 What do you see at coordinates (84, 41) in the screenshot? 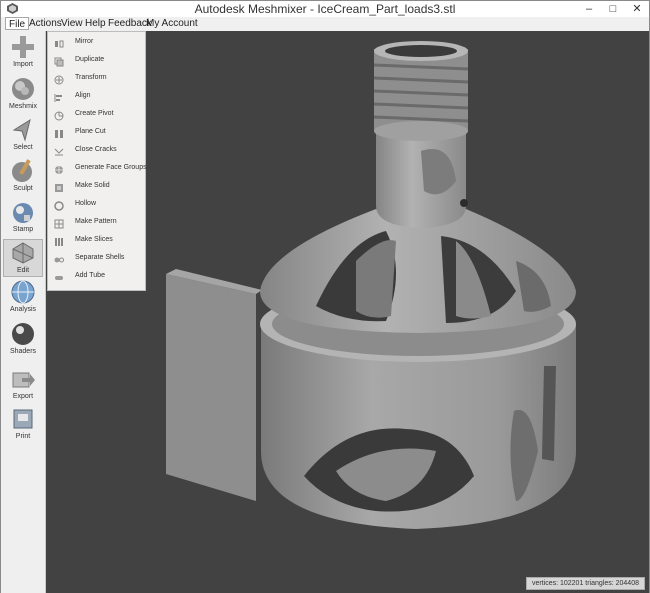
I see `menu-label: Mirror` at bounding box center [84, 41].